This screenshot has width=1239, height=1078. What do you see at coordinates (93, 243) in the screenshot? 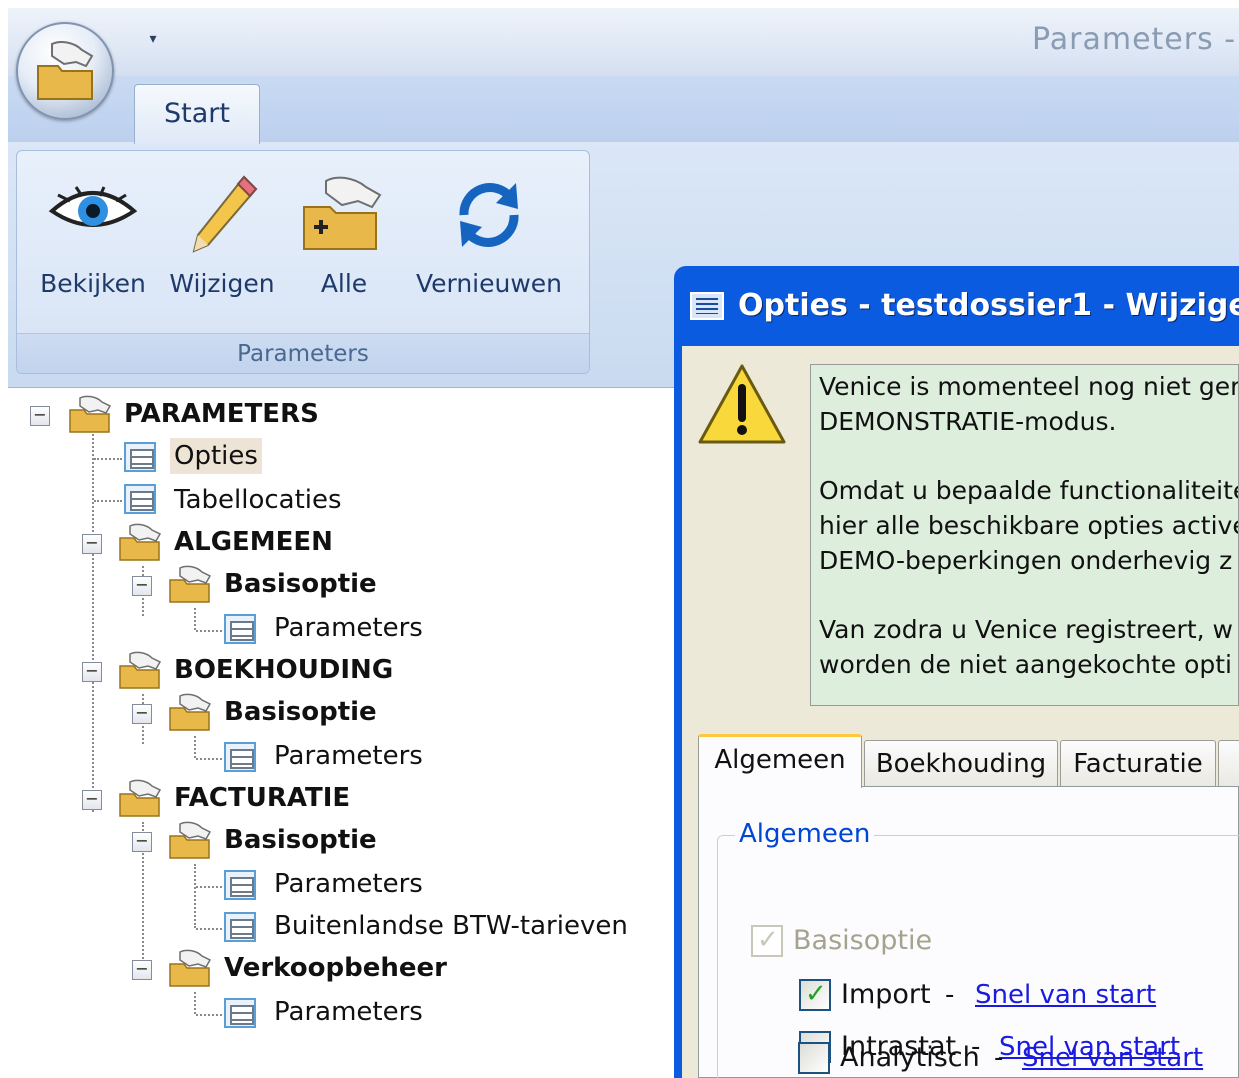
I see `bekijken-button: Bekijken` at bounding box center [93, 243].